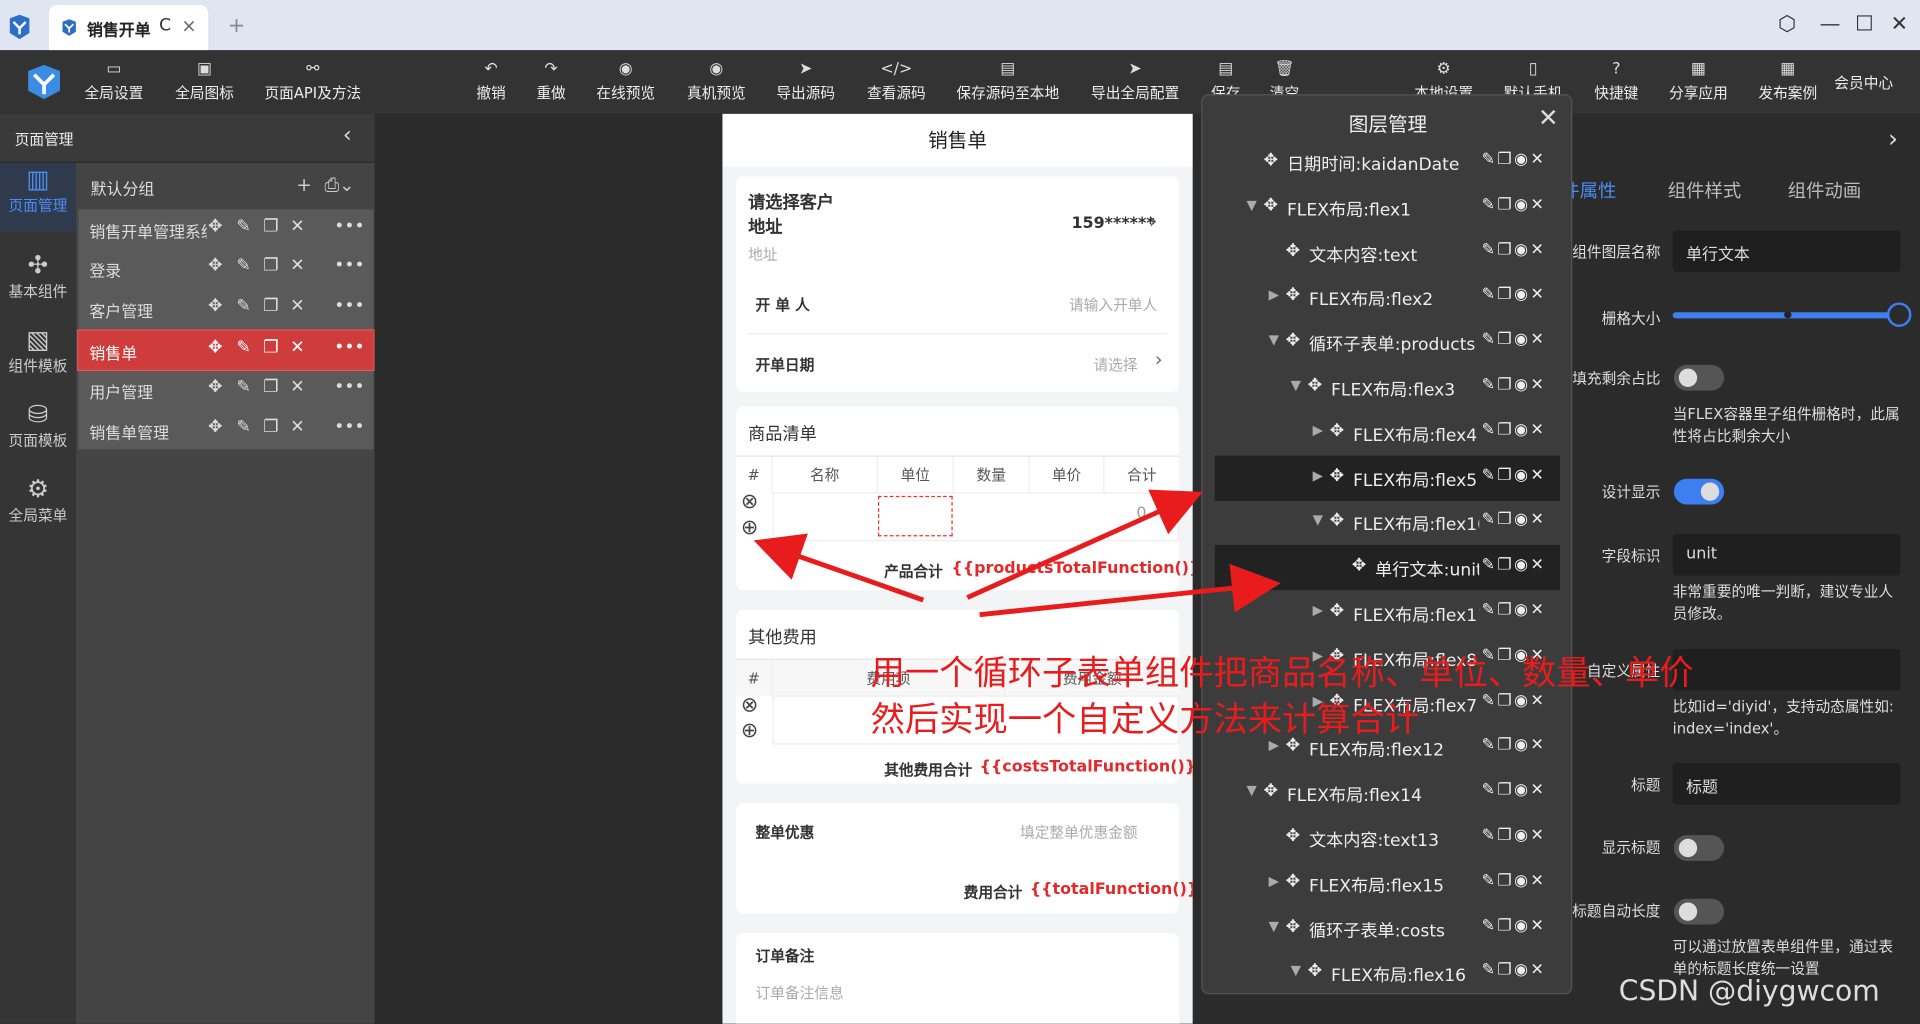 The height and width of the screenshot is (1024, 1920). What do you see at coordinates (1548, 117) in the screenshot?
I see `close-icon: ✕` at bounding box center [1548, 117].